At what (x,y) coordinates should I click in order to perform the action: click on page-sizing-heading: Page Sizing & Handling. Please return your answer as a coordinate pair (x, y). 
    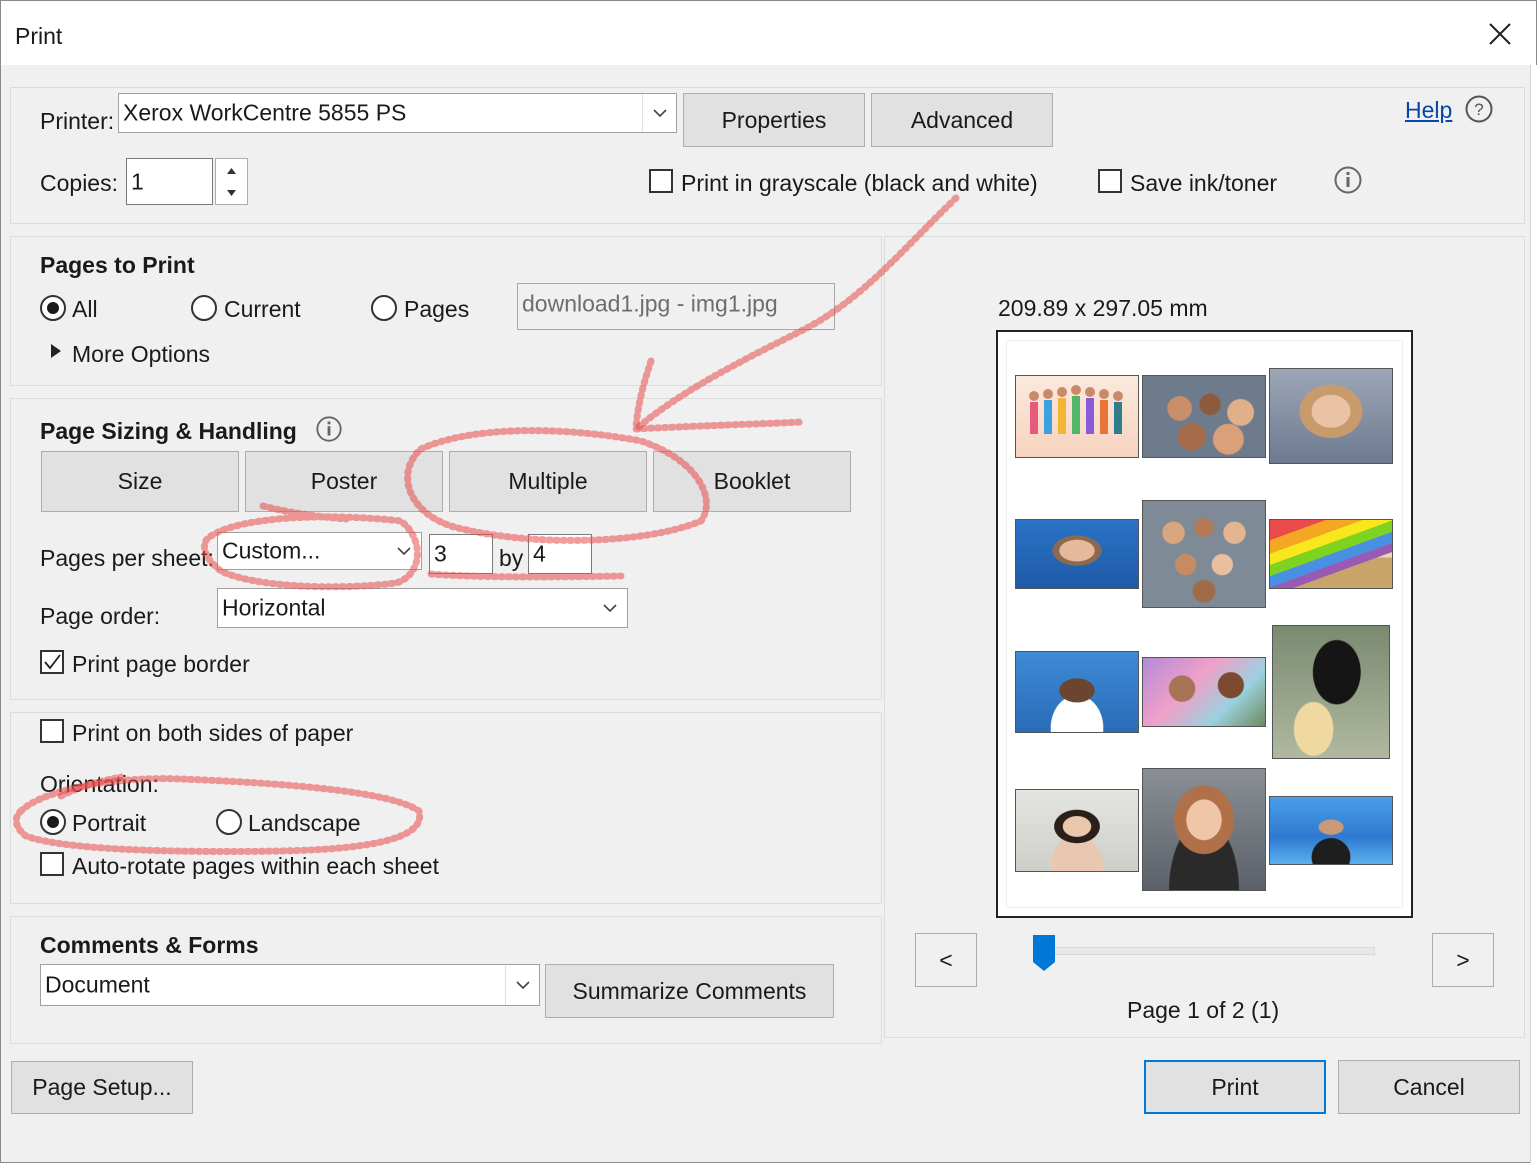
    Looking at the image, I should click on (168, 431).